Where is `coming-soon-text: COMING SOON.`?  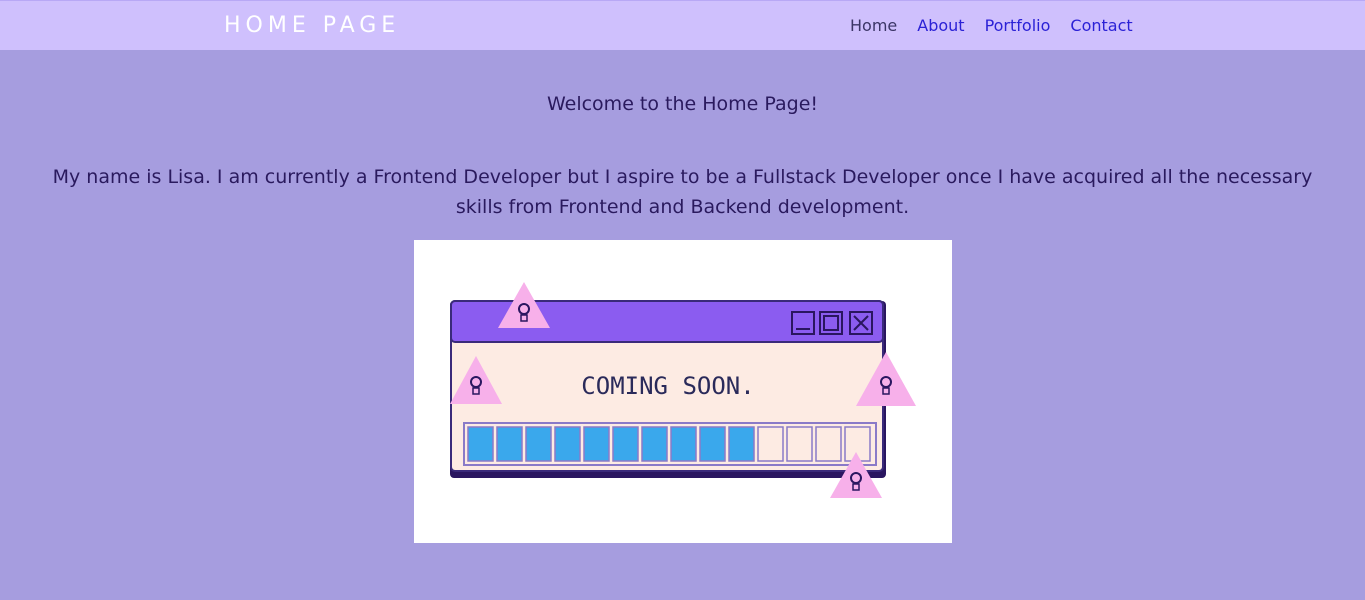
coming-soon-text: COMING SOON. is located at coordinates (667, 386).